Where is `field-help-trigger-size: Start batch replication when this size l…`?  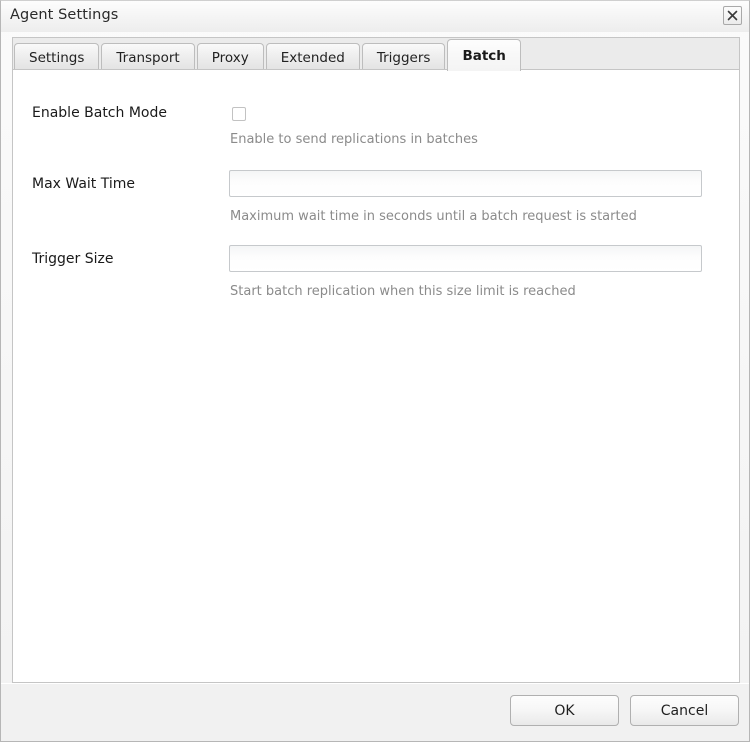
field-help-trigger-size: Start batch replication when this size l… is located at coordinates (403, 291).